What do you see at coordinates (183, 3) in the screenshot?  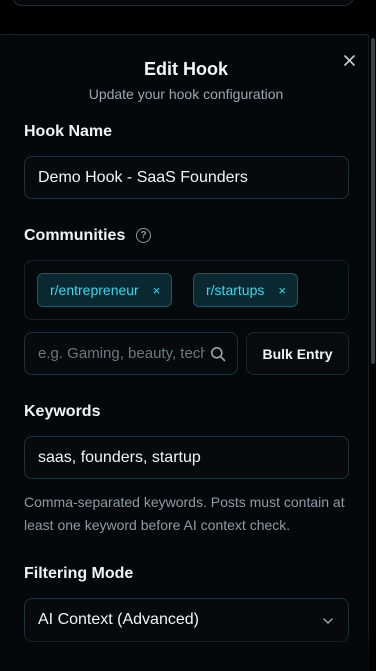 I see `background-card` at bounding box center [183, 3].